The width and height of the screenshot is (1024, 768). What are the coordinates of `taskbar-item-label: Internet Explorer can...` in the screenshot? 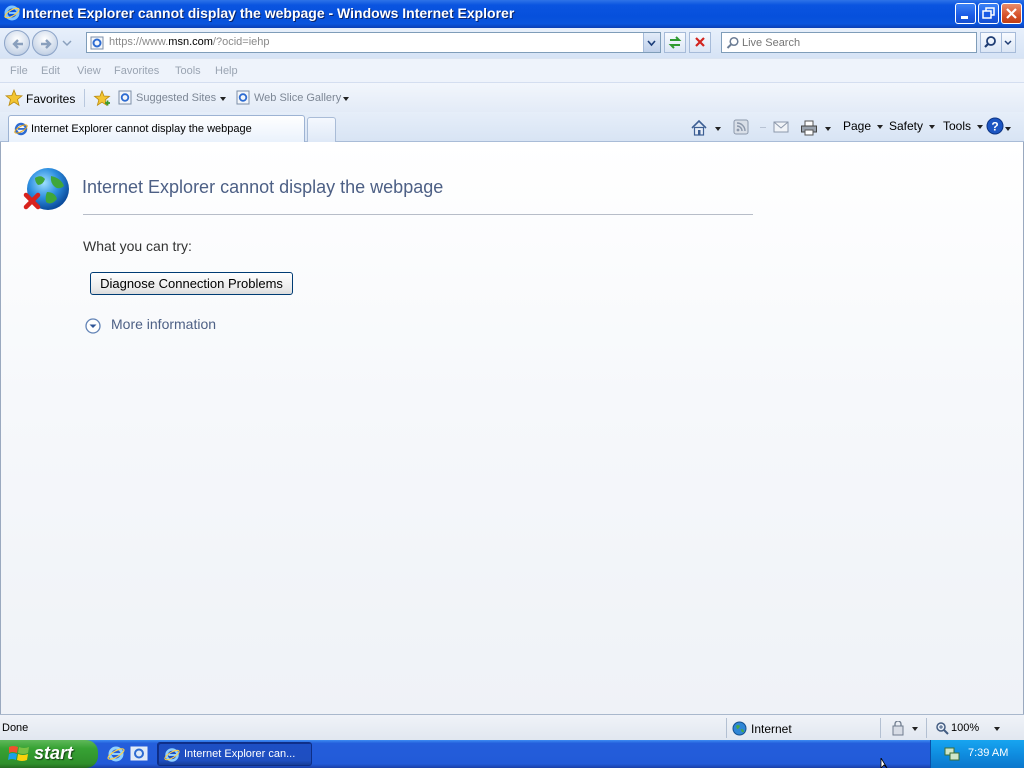 It's located at (240, 754).